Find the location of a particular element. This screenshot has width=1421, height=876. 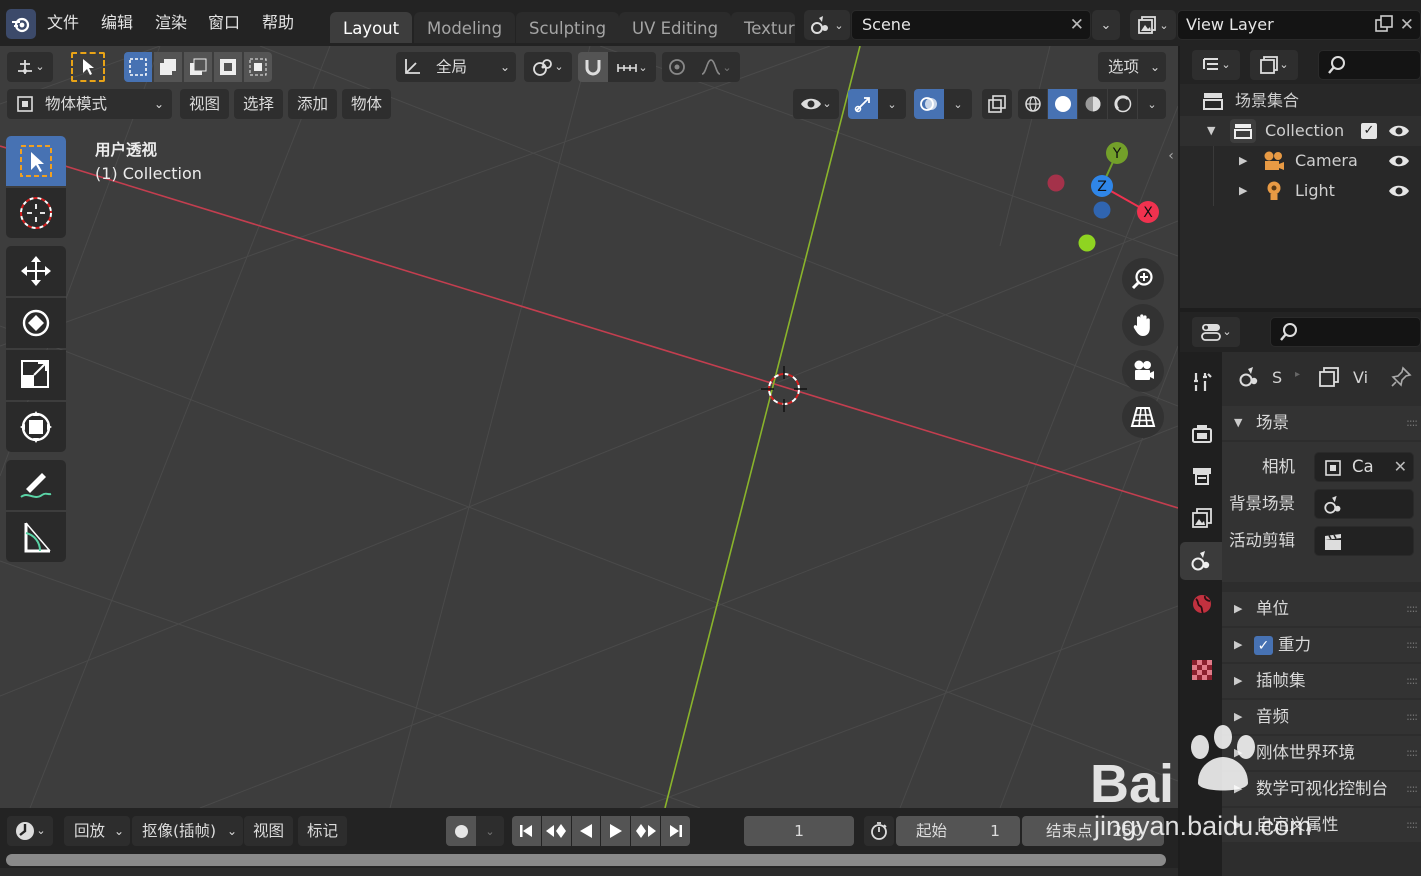

gravity-panel-header: ▶ ✓ 重力 :::: is located at coordinates (1321, 645).